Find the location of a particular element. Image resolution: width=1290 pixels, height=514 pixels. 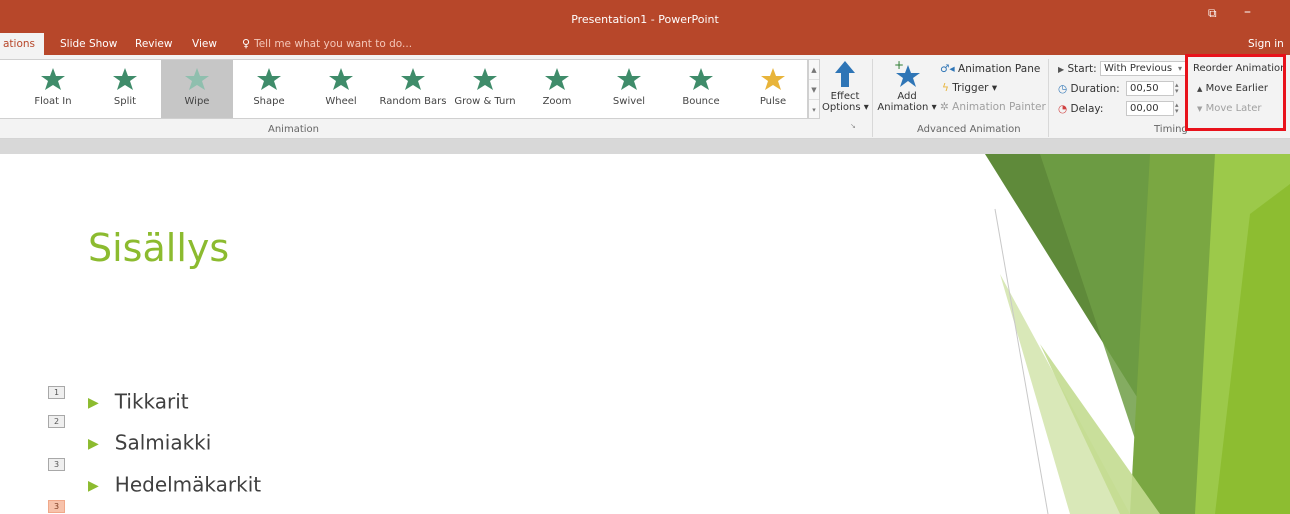

animation-zoom-button: Zoom is located at coordinates (557, 89).